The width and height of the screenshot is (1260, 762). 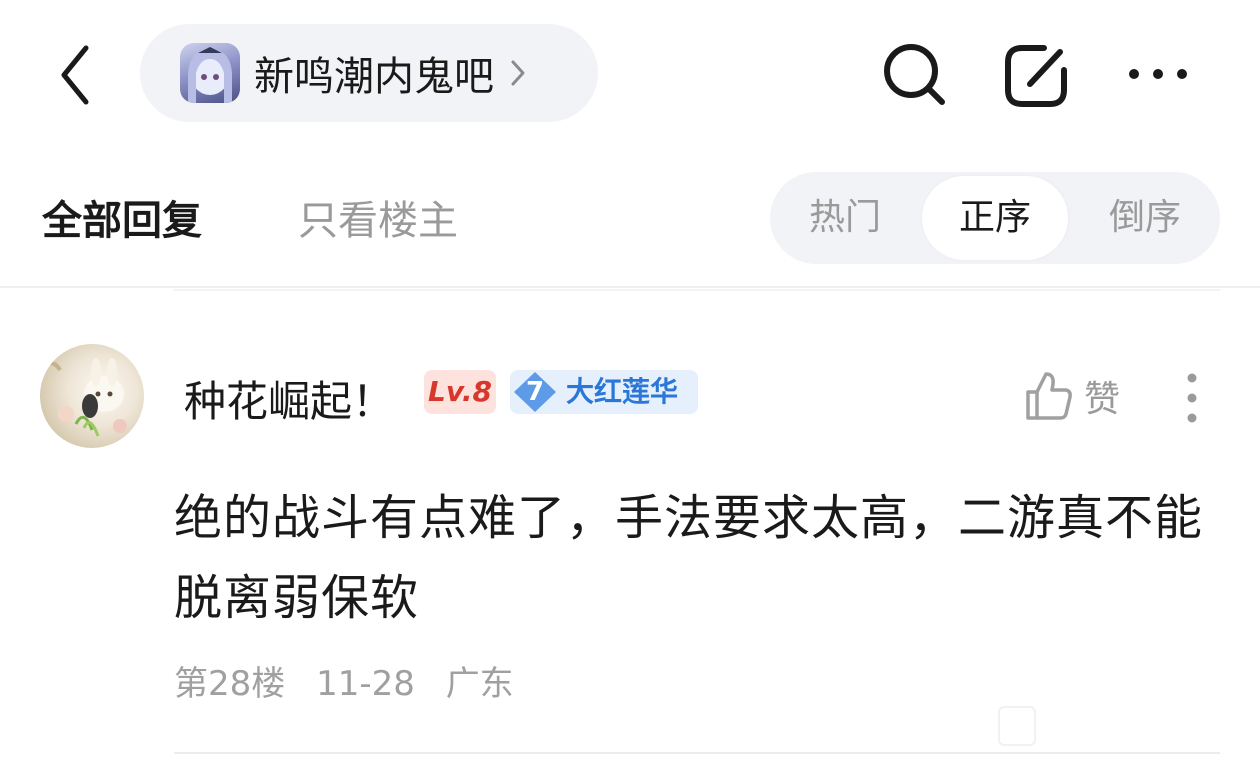 I want to click on sort-ascending: 正序, so click(x=995, y=218).